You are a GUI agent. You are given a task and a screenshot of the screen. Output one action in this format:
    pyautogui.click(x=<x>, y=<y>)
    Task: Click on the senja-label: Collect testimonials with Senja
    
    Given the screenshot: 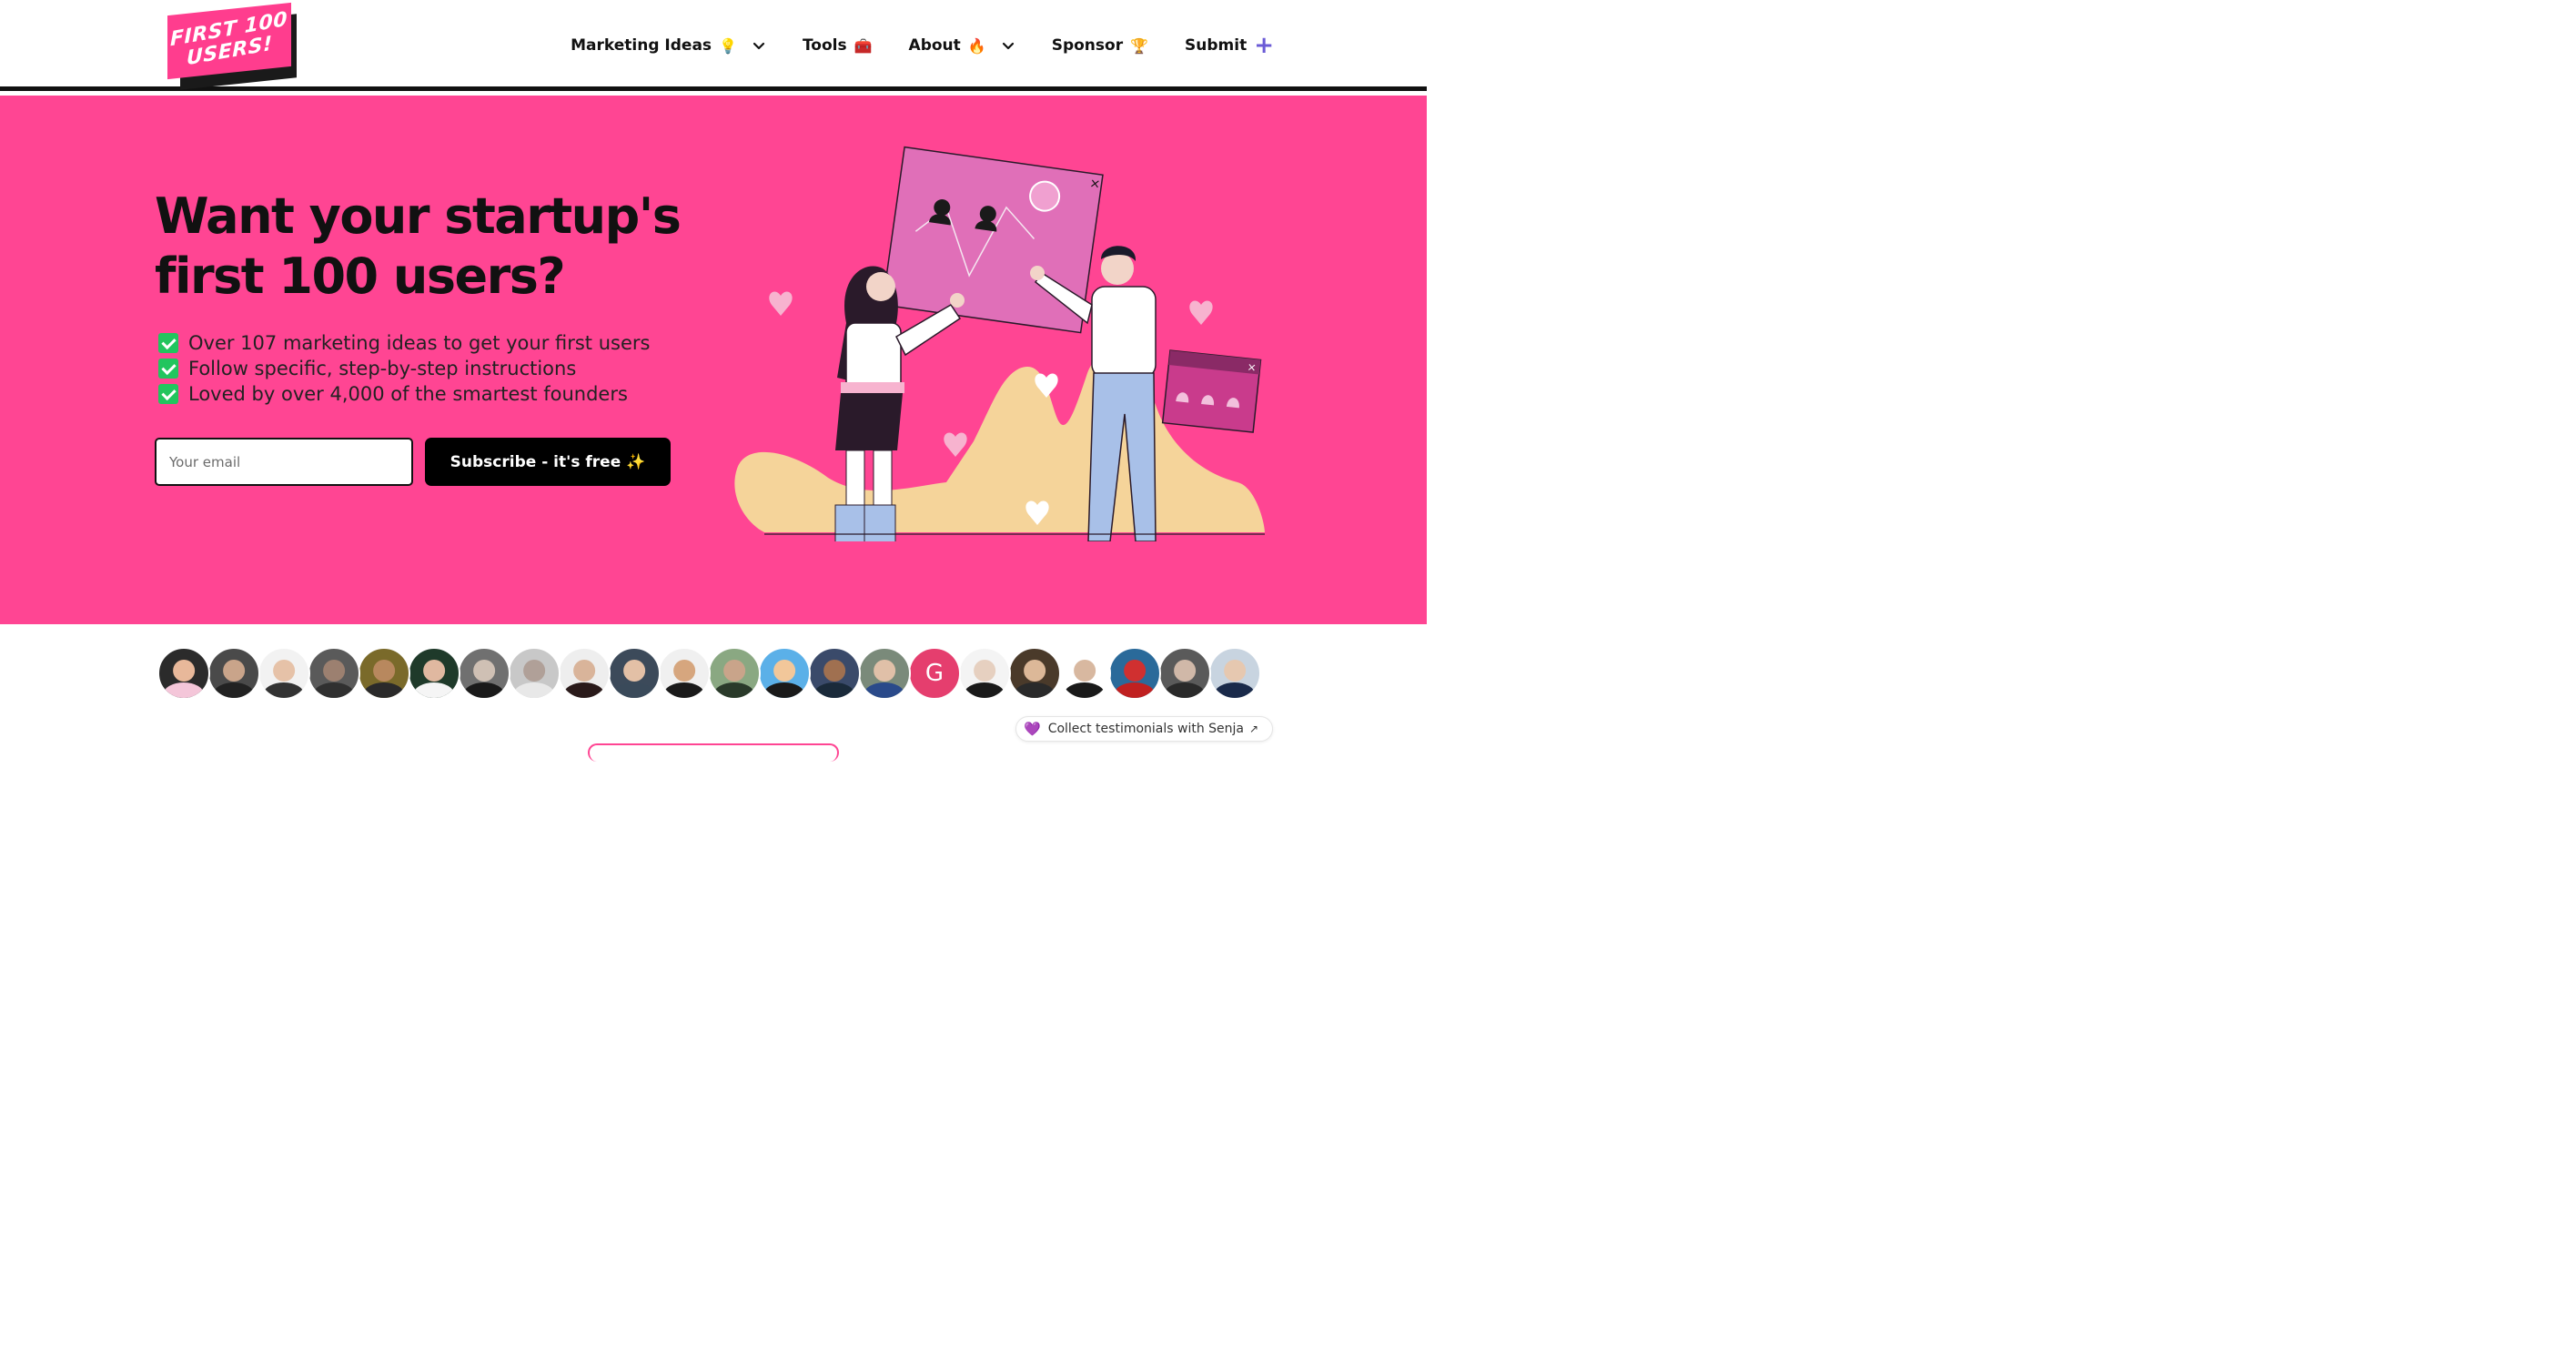 What is the action you would take?
    pyautogui.click(x=1146, y=729)
    